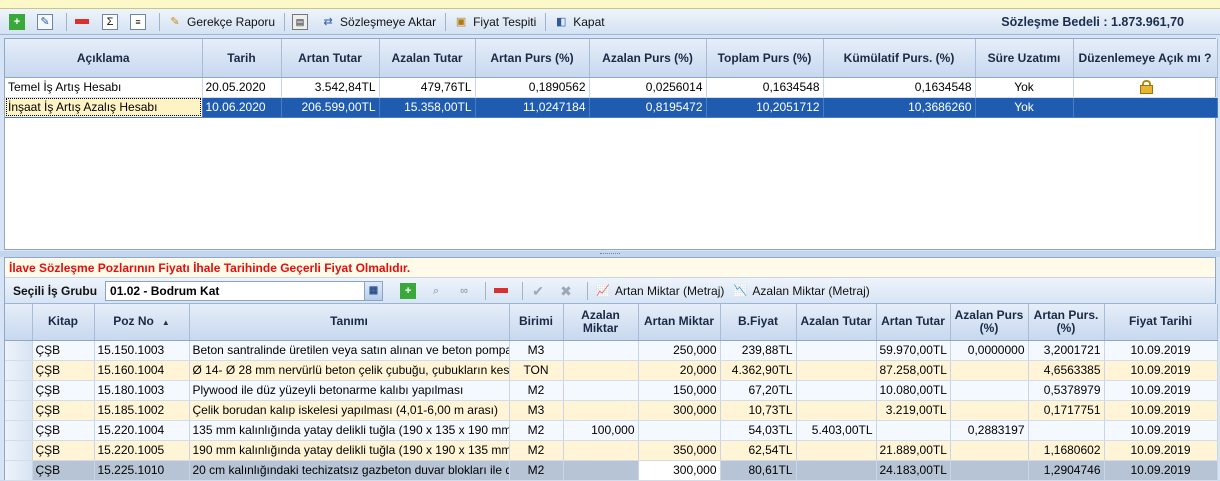 The width and height of the screenshot is (1220, 481). I want to click on cell: 239,88TL, so click(758, 350).